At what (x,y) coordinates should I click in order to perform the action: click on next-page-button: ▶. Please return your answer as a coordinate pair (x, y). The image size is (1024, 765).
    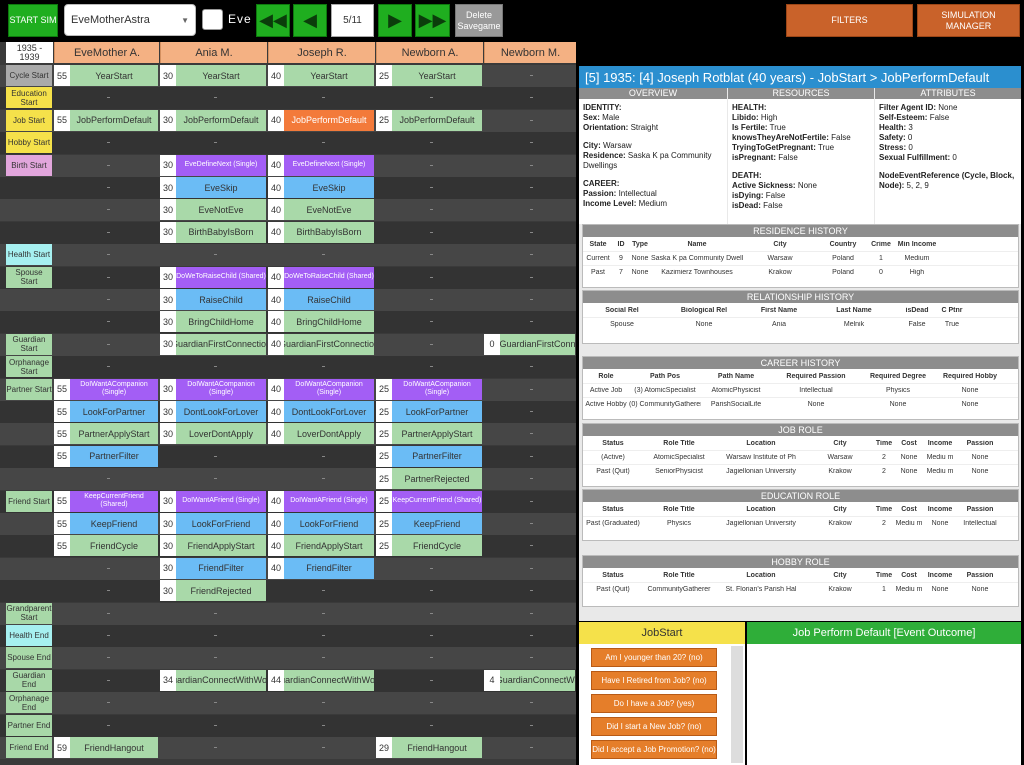
    Looking at the image, I should click on (395, 20).